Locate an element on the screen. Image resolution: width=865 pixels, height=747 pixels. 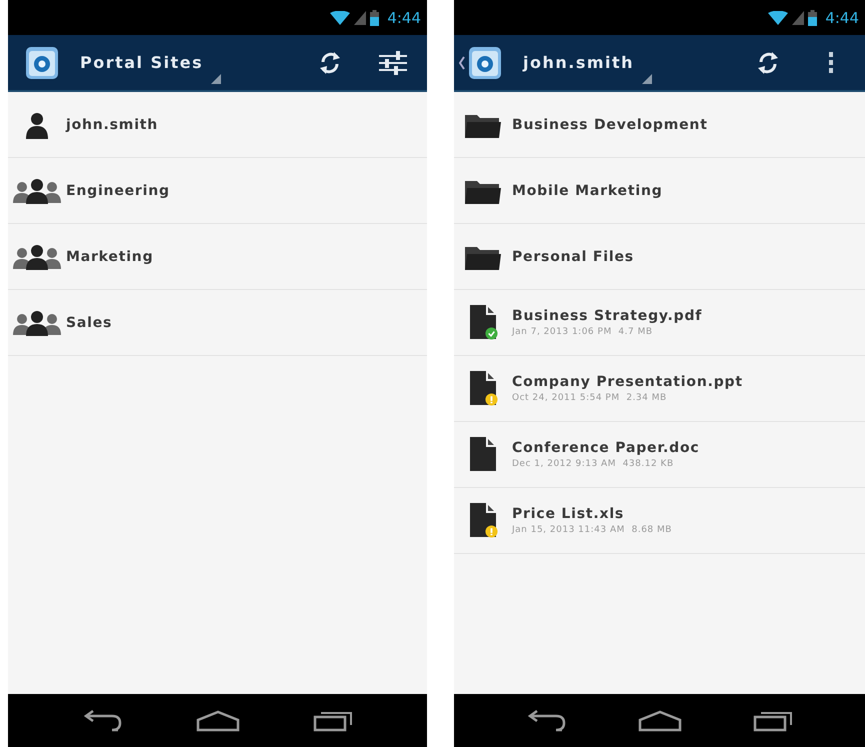
item-label: Business Strategy.pdf is located at coordinates (607, 316).